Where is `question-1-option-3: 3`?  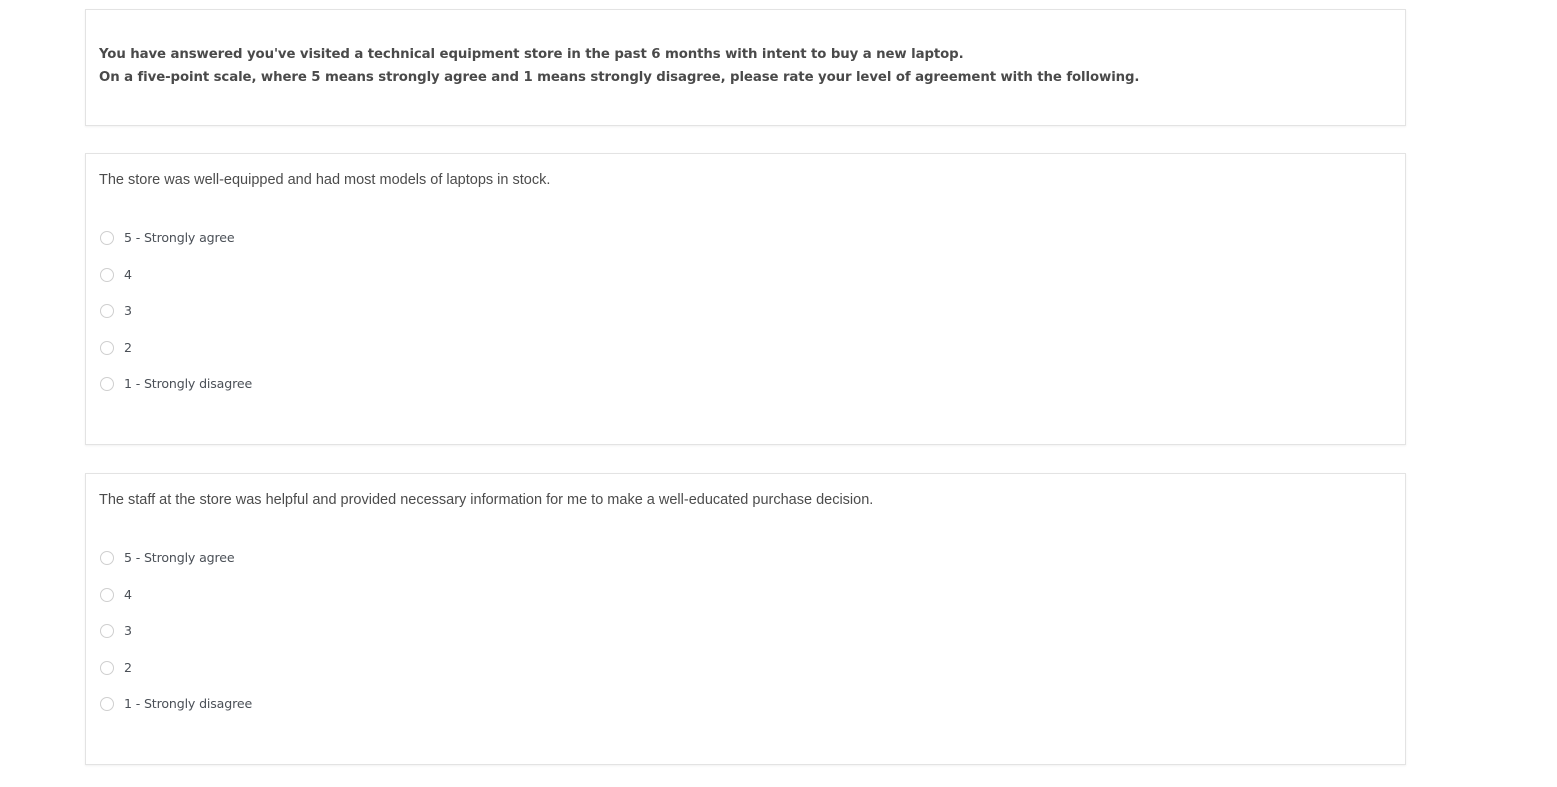
question-1-option-3: 3 is located at coordinates (752, 311).